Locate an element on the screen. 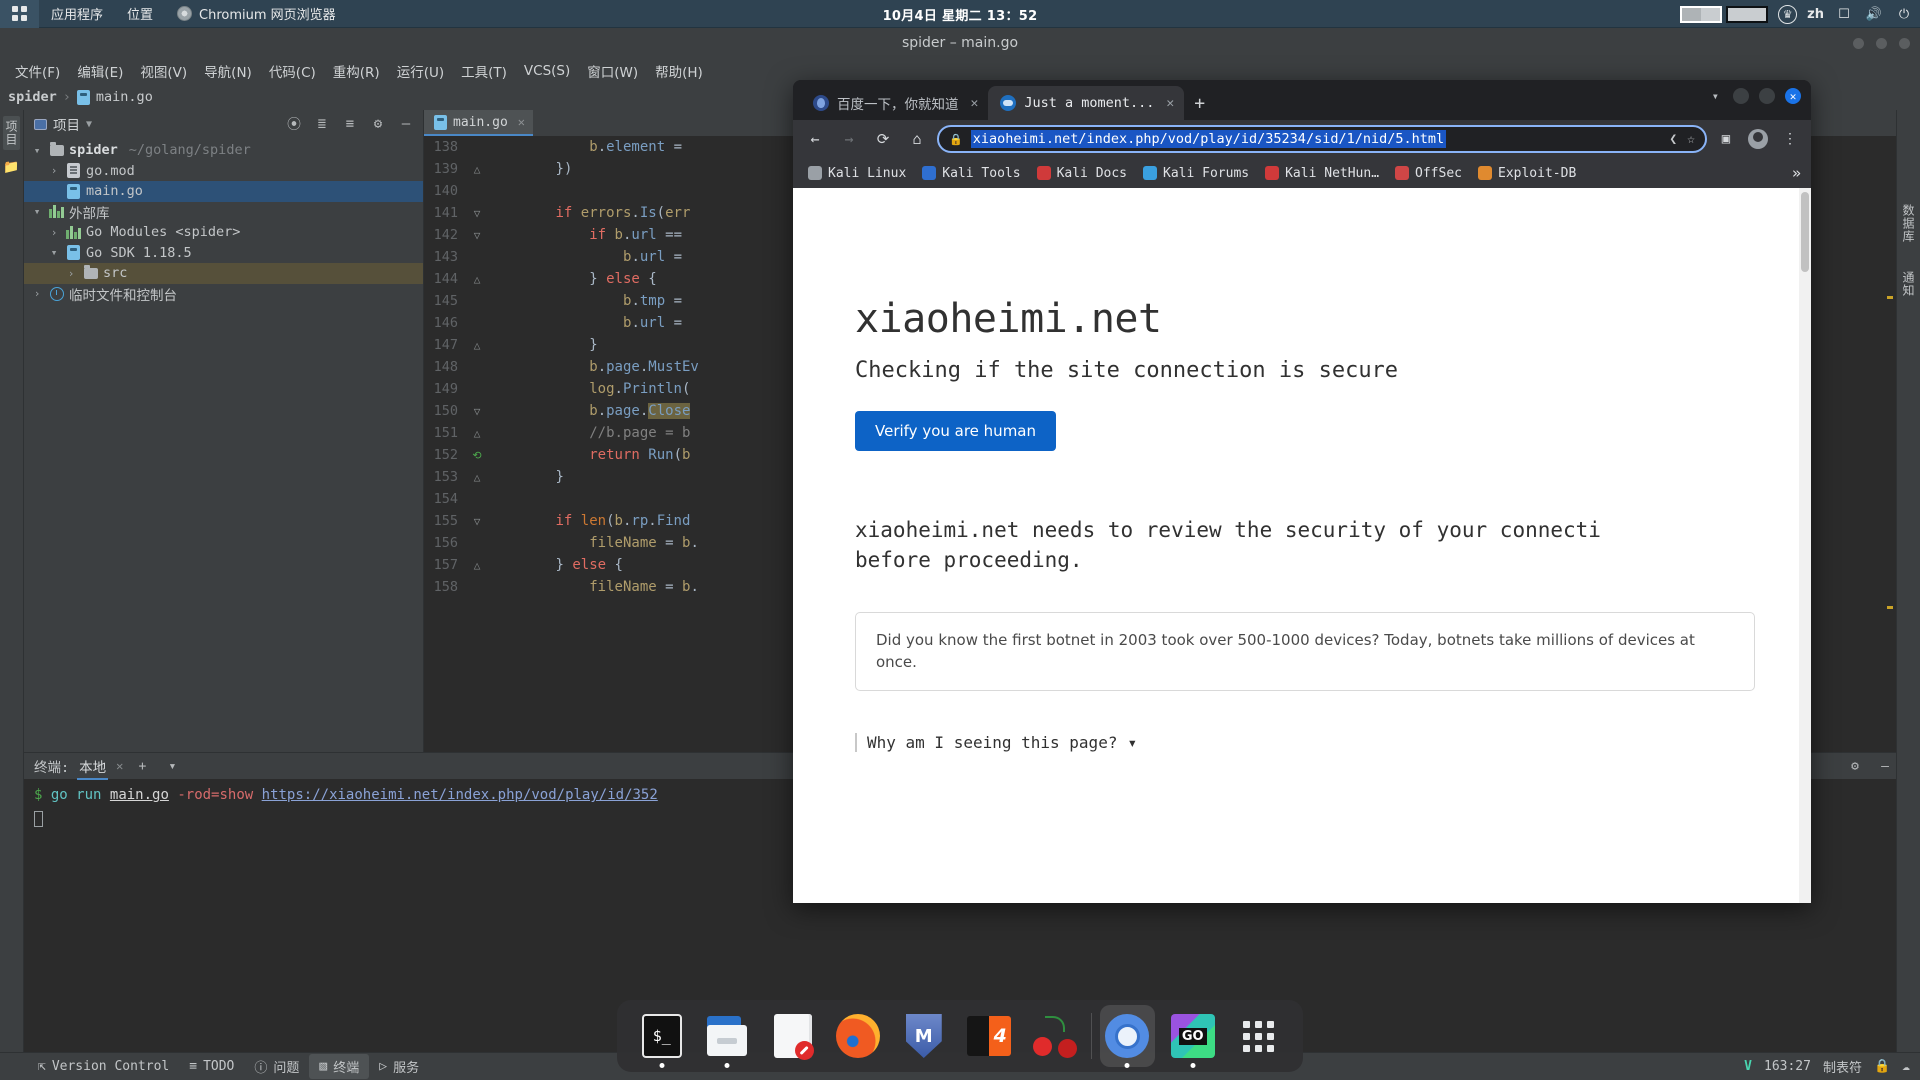 This screenshot has height=1080, width=1920. expand-all-icon: ≣ is located at coordinates (322, 124).